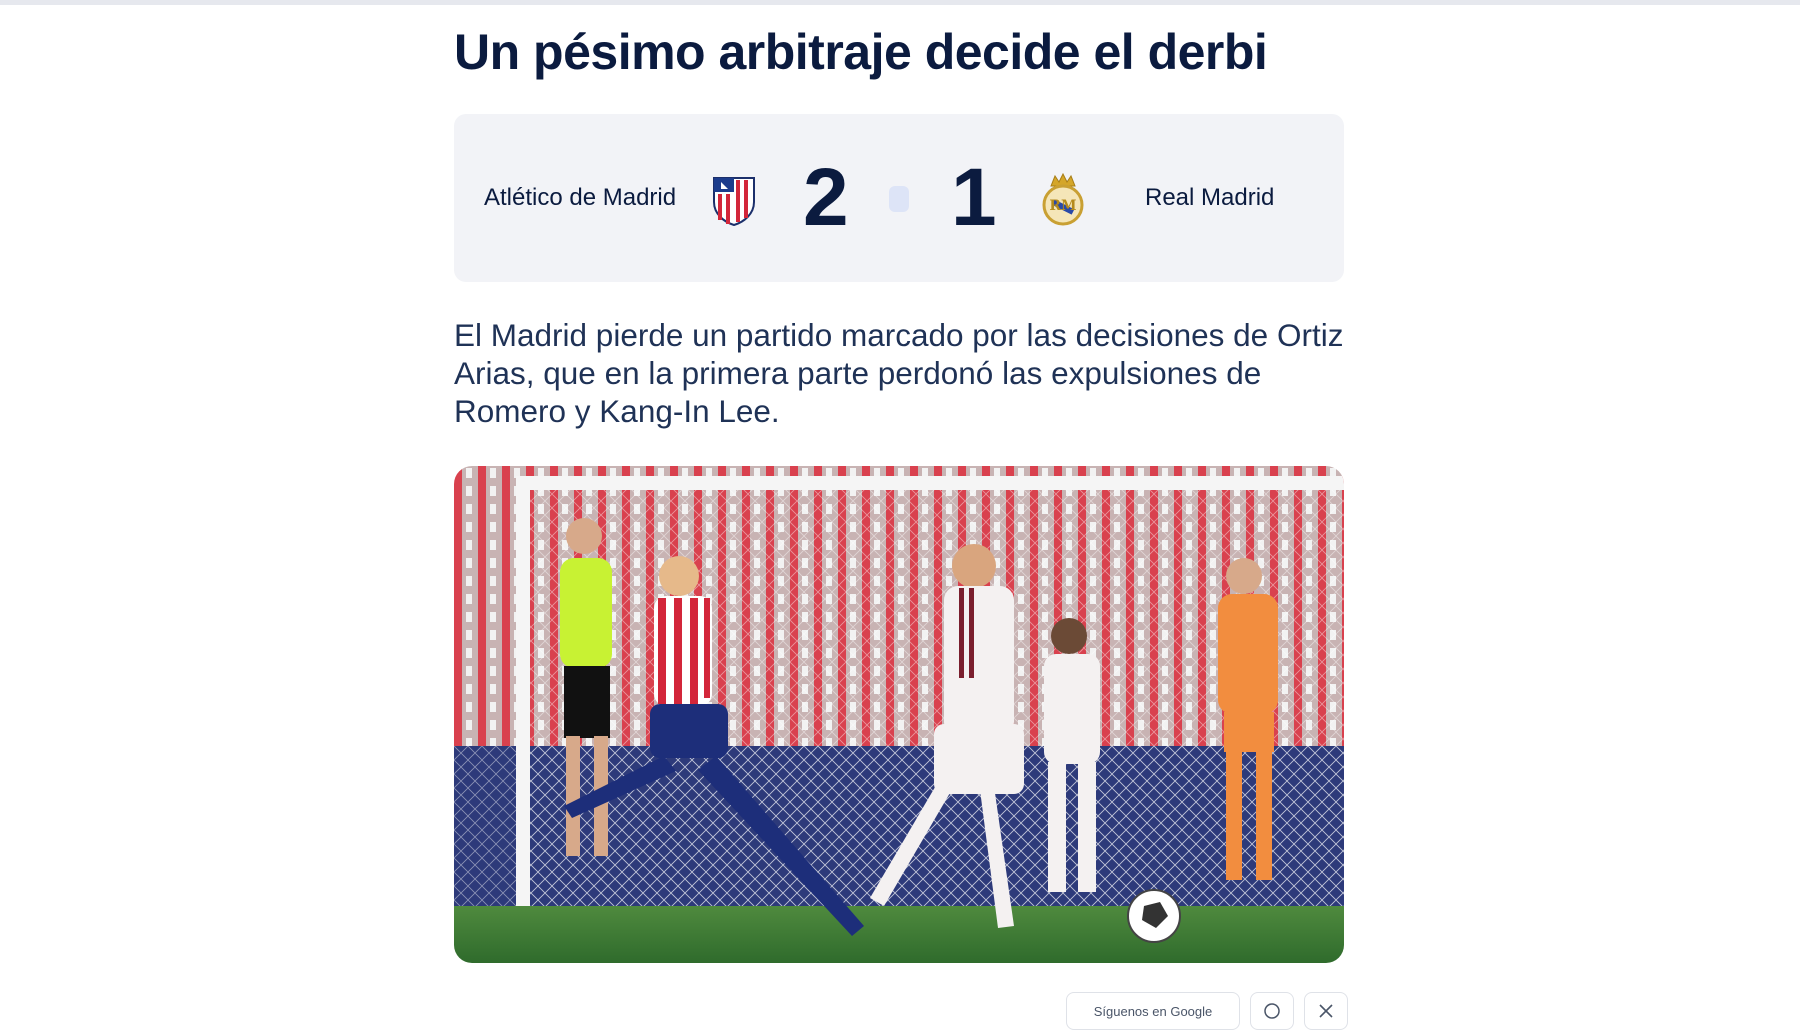 The image size is (1800, 1030). I want to click on follow-google-button: Síguenos en Google, so click(1153, 1011).